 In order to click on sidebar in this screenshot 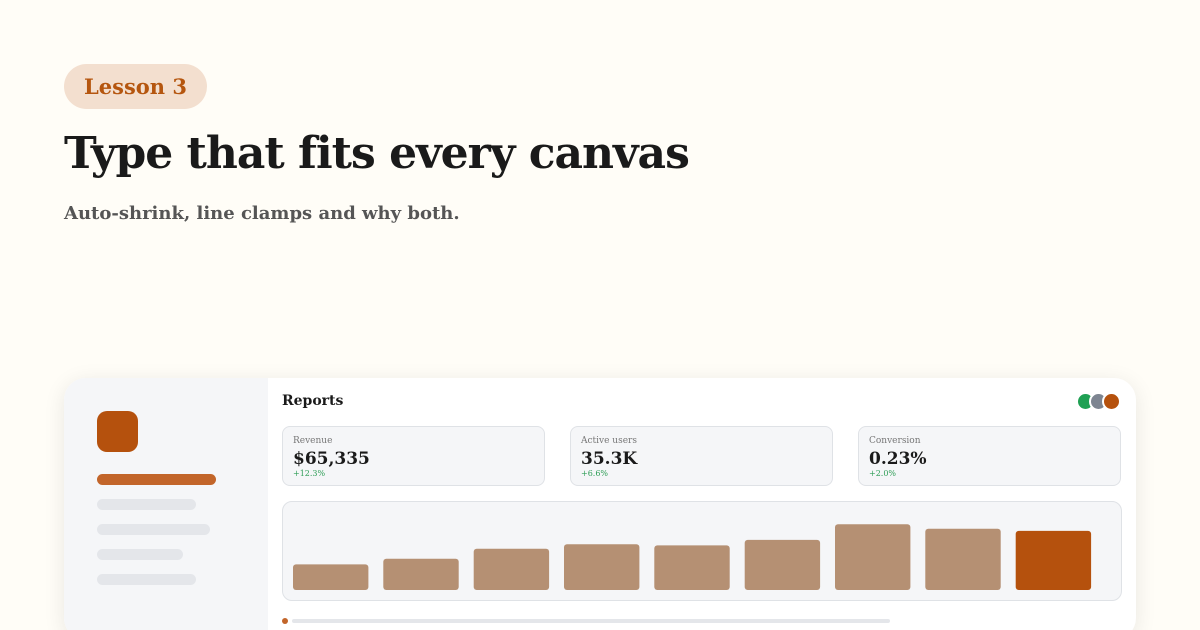, I will do `click(166, 504)`.